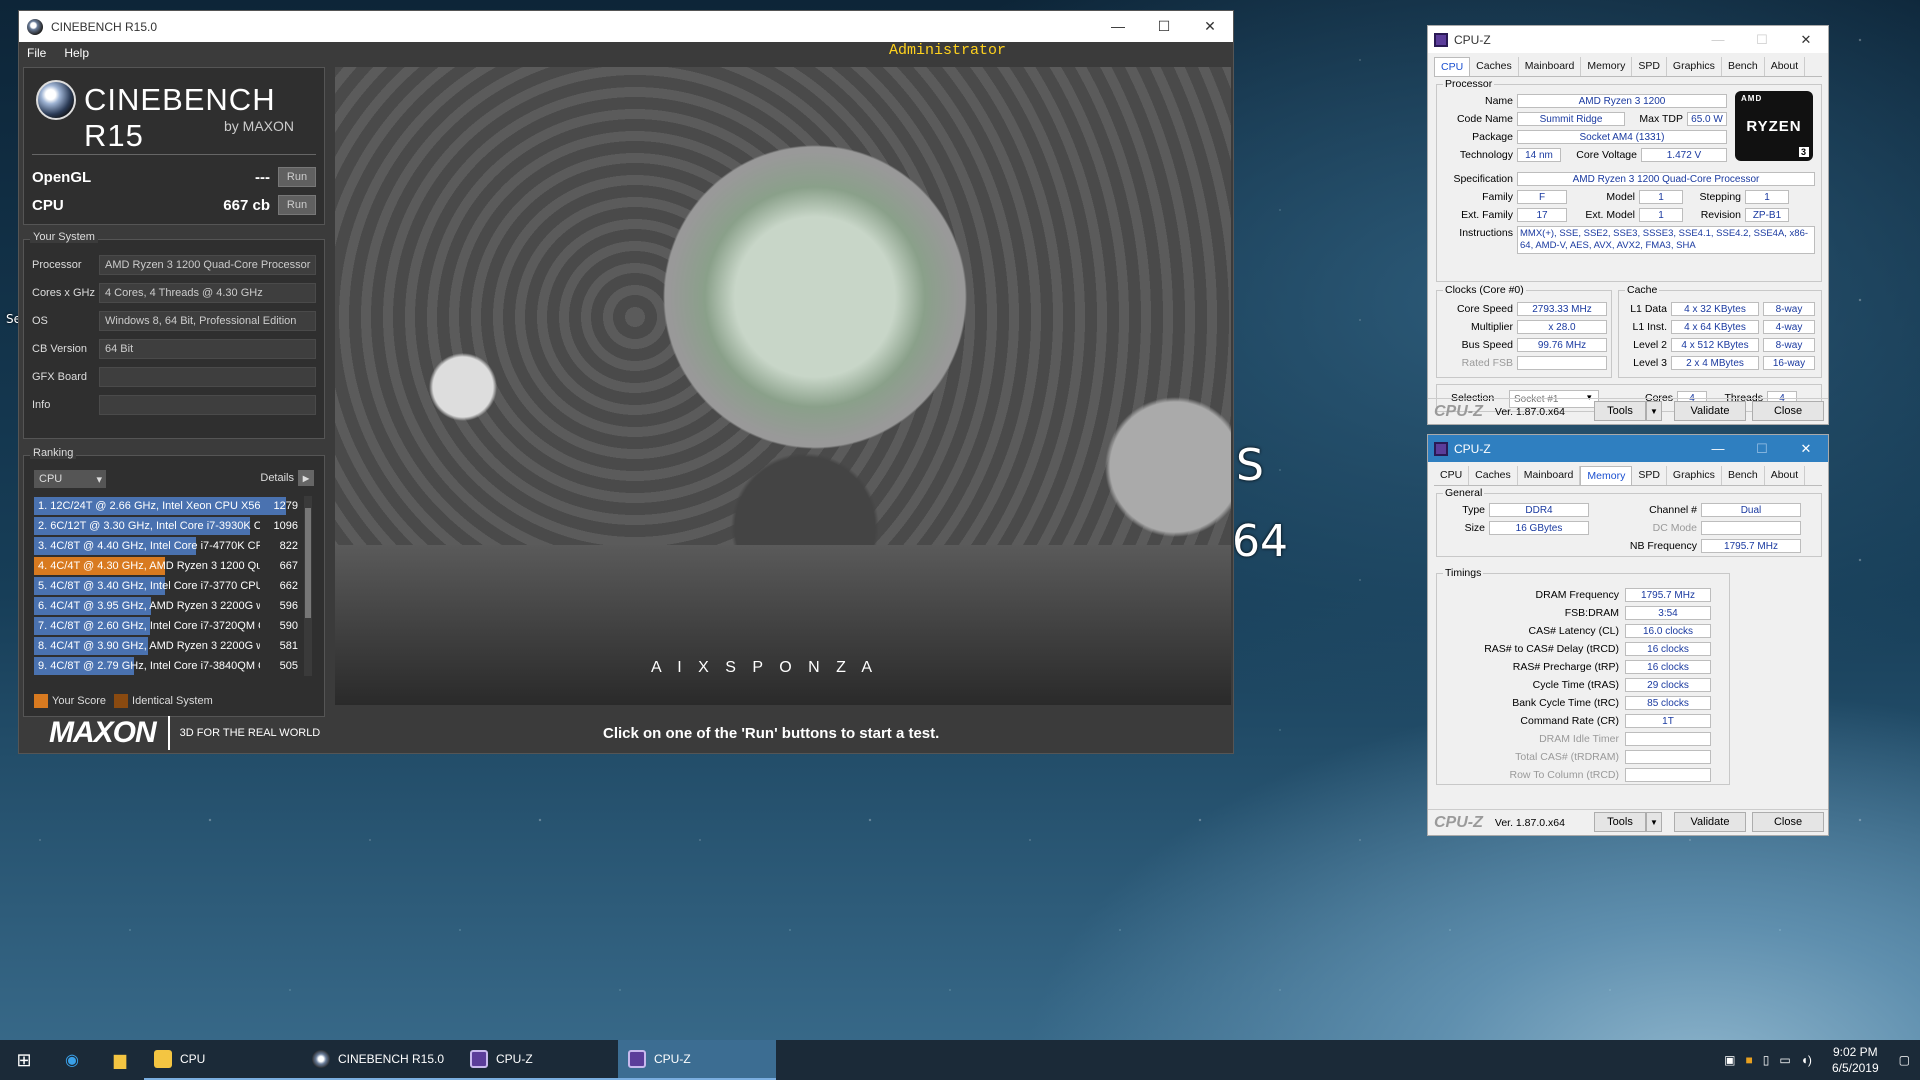 Image resolution: width=1920 pixels, height=1080 pixels. I want to click on cinebench-titlebar: CINEBENCH R15.0 — ☐ ✕, so click(626, 26).